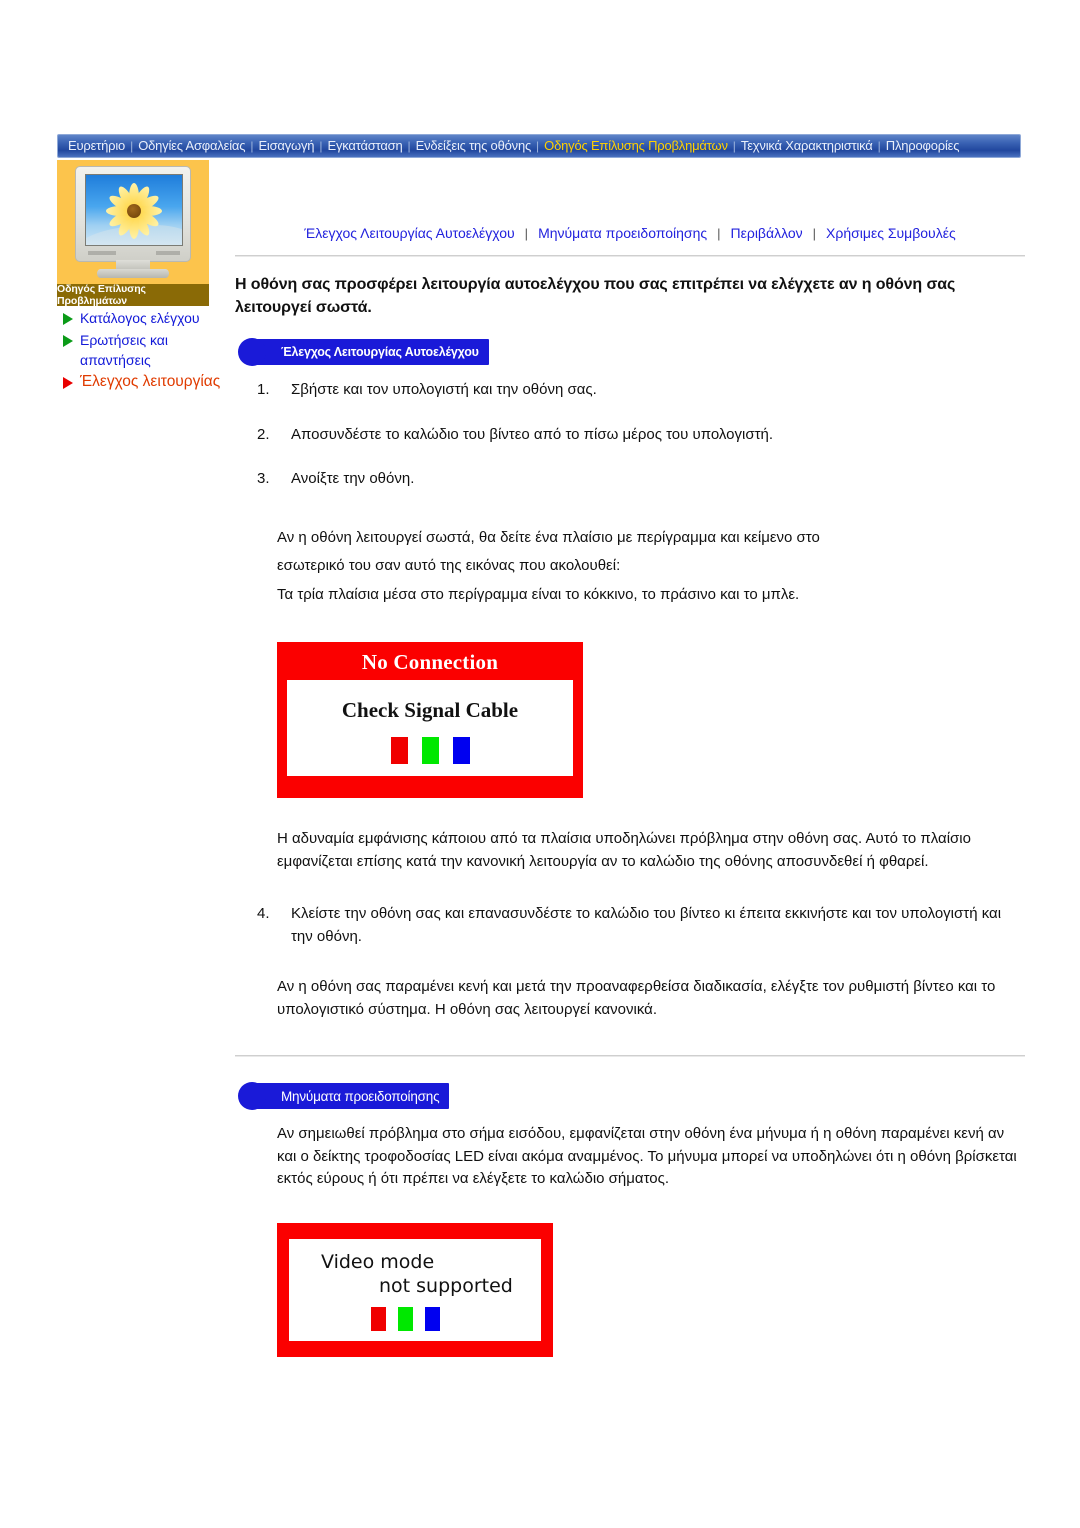 The width and height of the screenshot is (1080, 1528). I want to click on monitor-brand-mark, so click(102, 253).